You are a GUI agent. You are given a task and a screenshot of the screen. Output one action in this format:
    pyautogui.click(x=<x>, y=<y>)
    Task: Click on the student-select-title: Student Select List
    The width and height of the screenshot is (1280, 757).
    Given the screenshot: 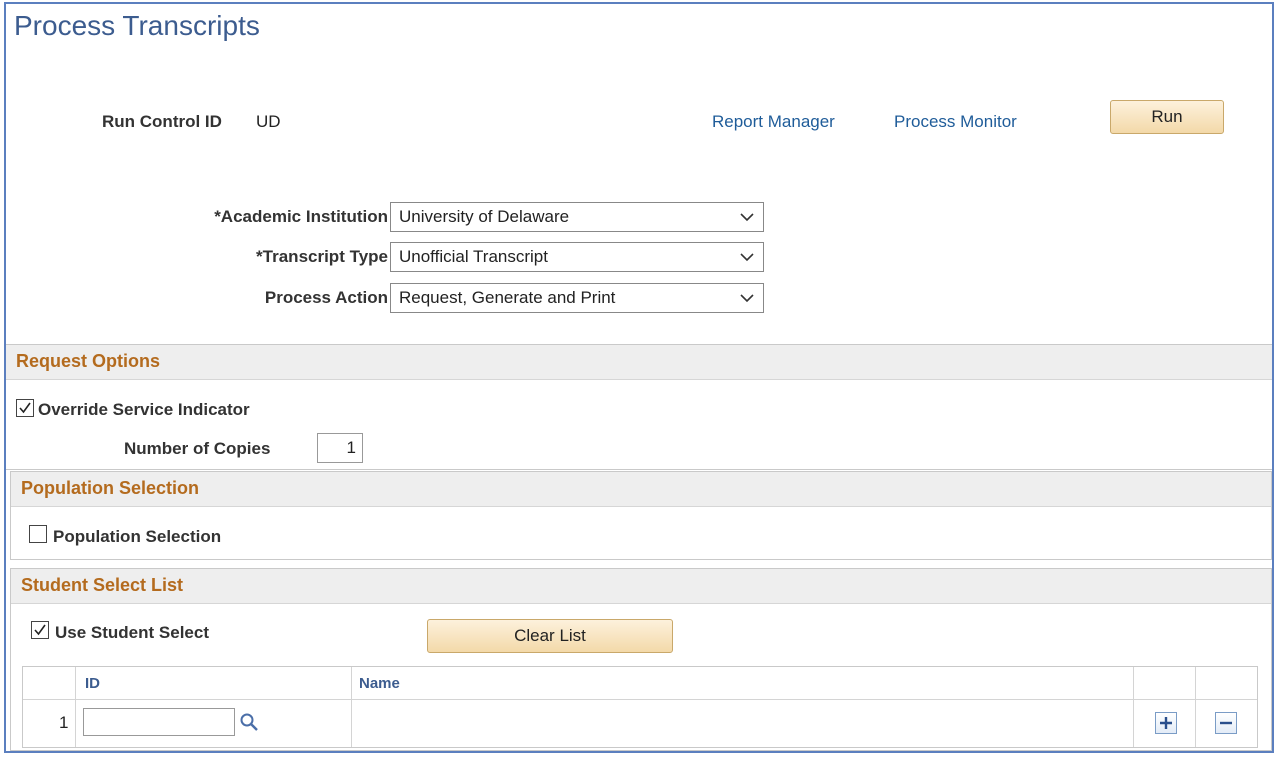 What is the action you would take?
    pyautogui.click(x=102, y=585)
    